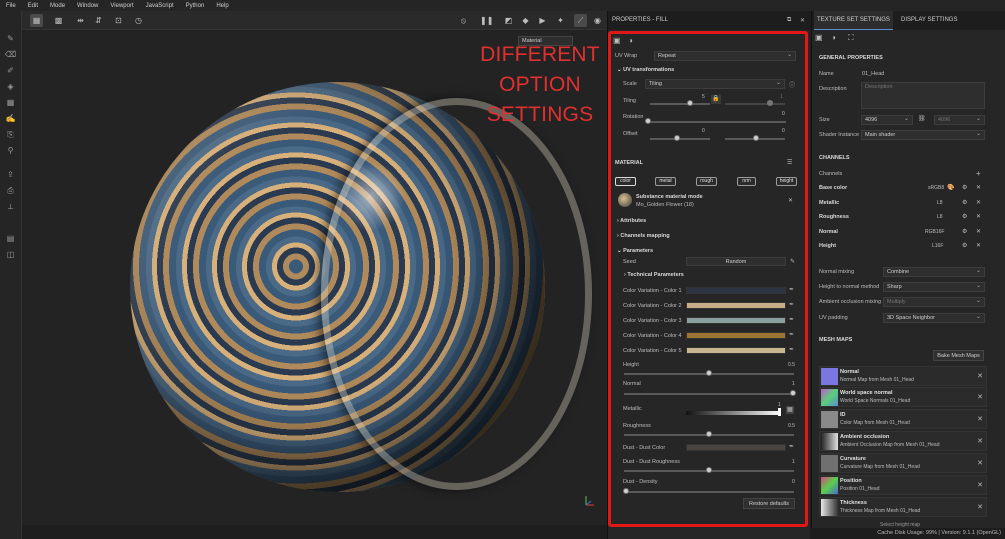 This screenshot has width=1005, height=539. What do you see at coordinates (98, 20) in the screenshot?
I see `mirror-y-icon: ⇵` at bounding box center [98, 20].